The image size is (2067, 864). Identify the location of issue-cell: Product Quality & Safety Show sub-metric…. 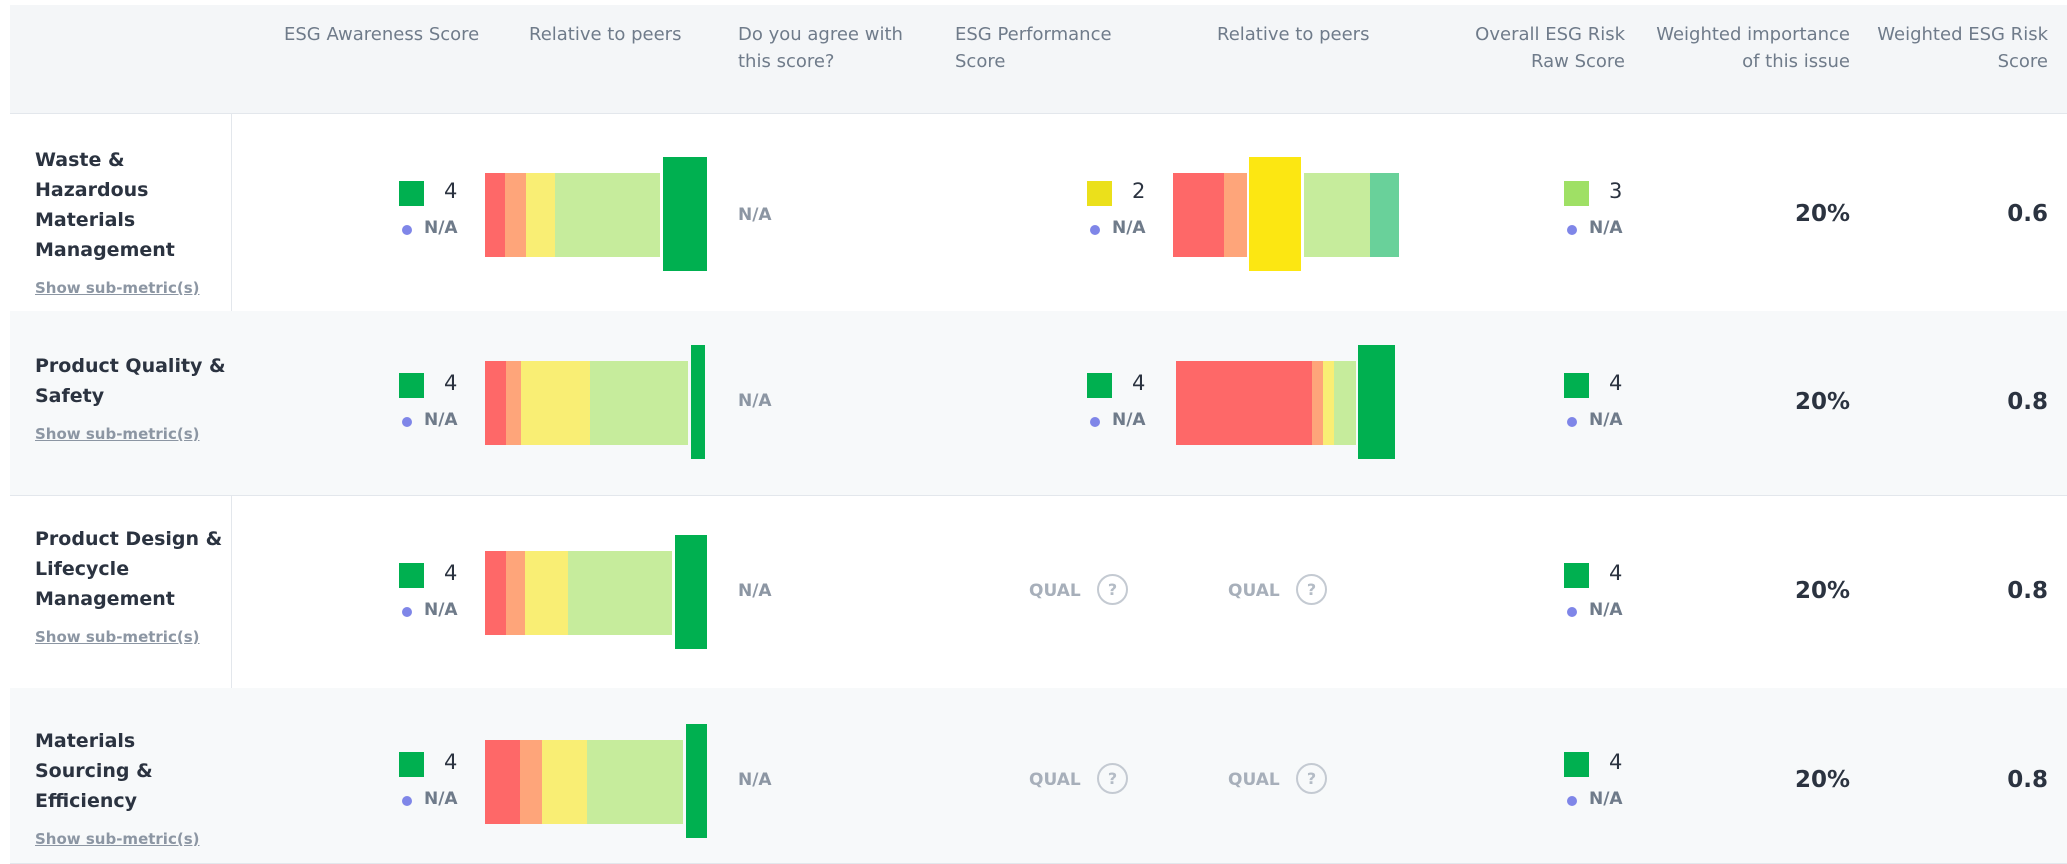
(132, 397).